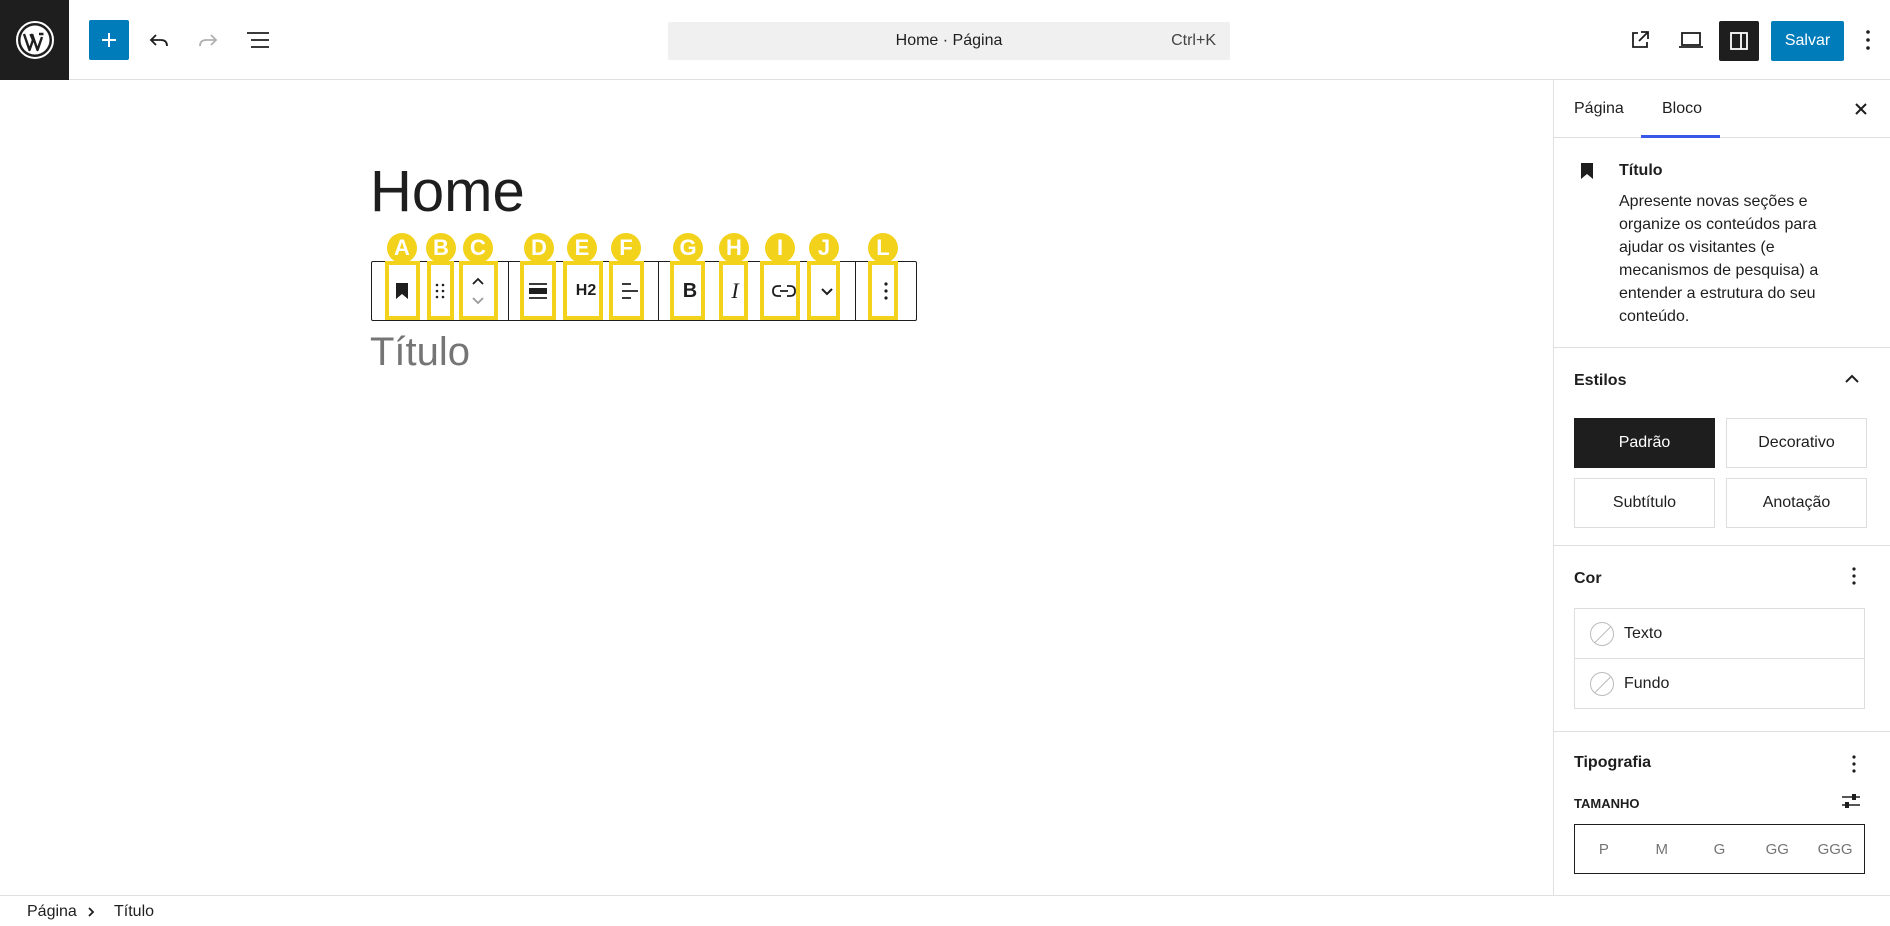 This screenshot has height=926, width=1890. I want to click on mark-box-c, so click(478, 290).